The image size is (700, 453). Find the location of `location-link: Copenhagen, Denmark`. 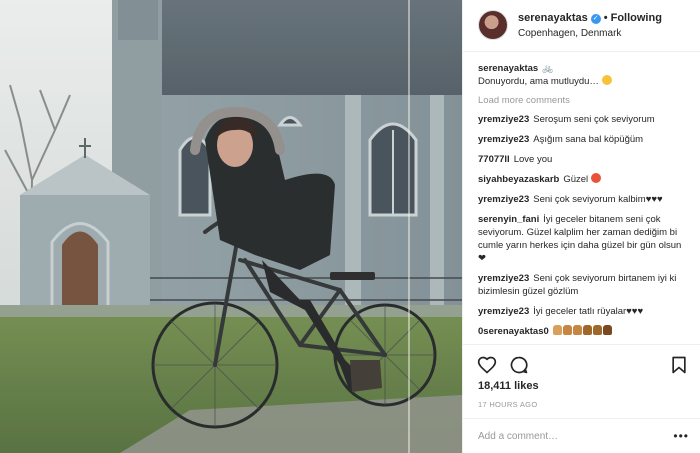

location-link: Copenhagen, Denmark is located at coordinates (569, 33).